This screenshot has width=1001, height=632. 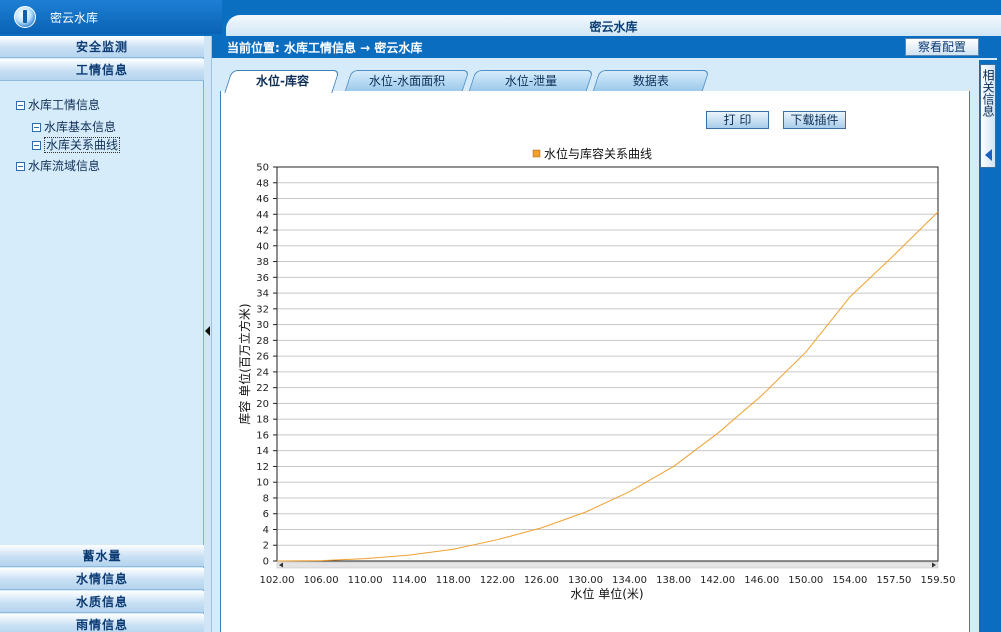 What do you see at coordinates (262, 467) in the screenshot?
I see `y-tick-label: 12` at bounding box center [262, 467].